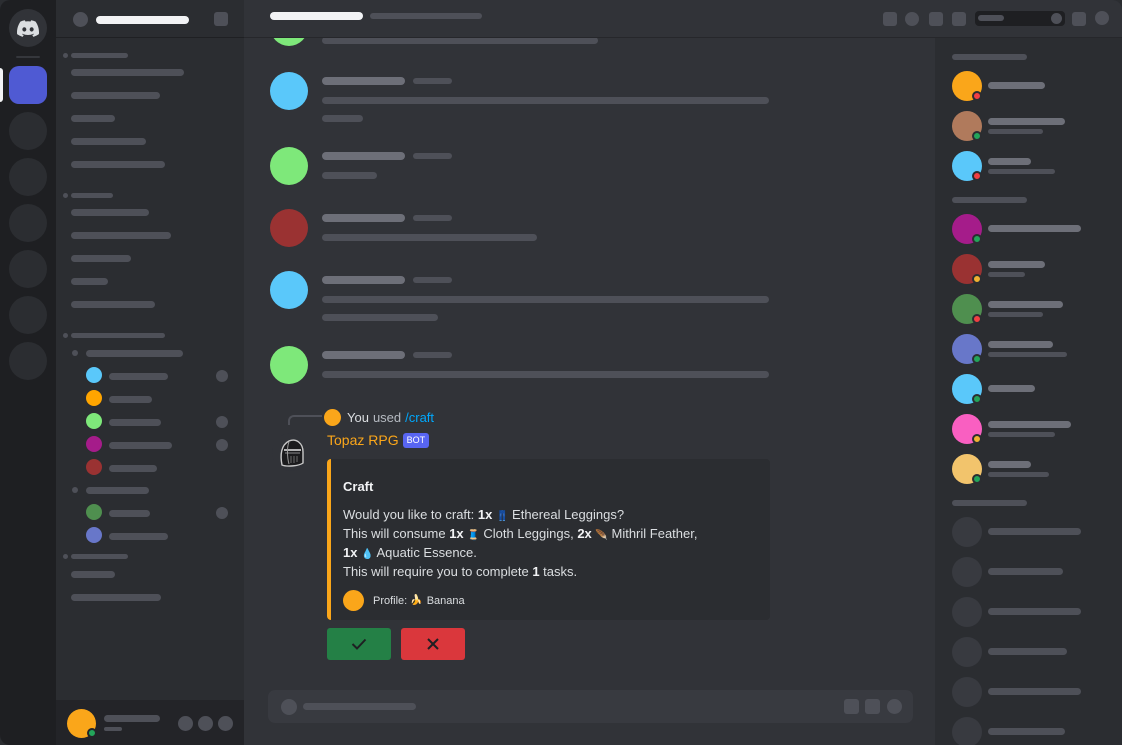 This screenshot has width=1122, height=745. I want to click on home-button, so click(28, 28).